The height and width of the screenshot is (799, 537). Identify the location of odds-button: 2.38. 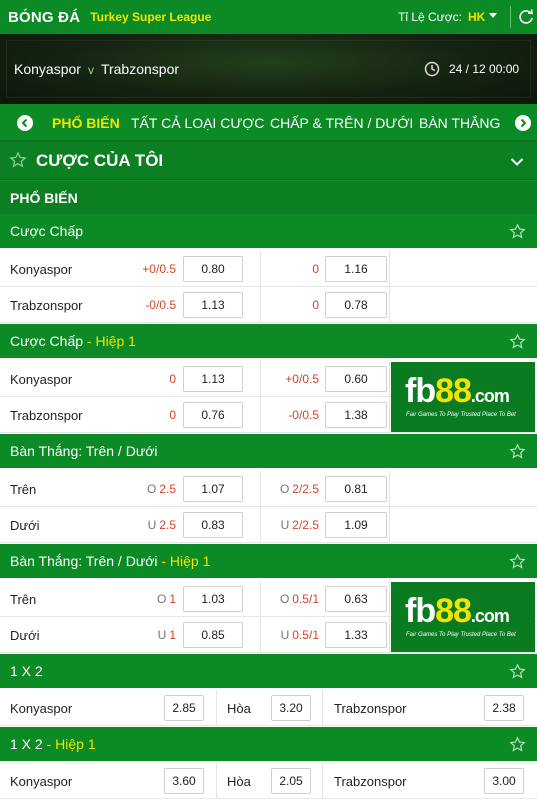
(504, 708).